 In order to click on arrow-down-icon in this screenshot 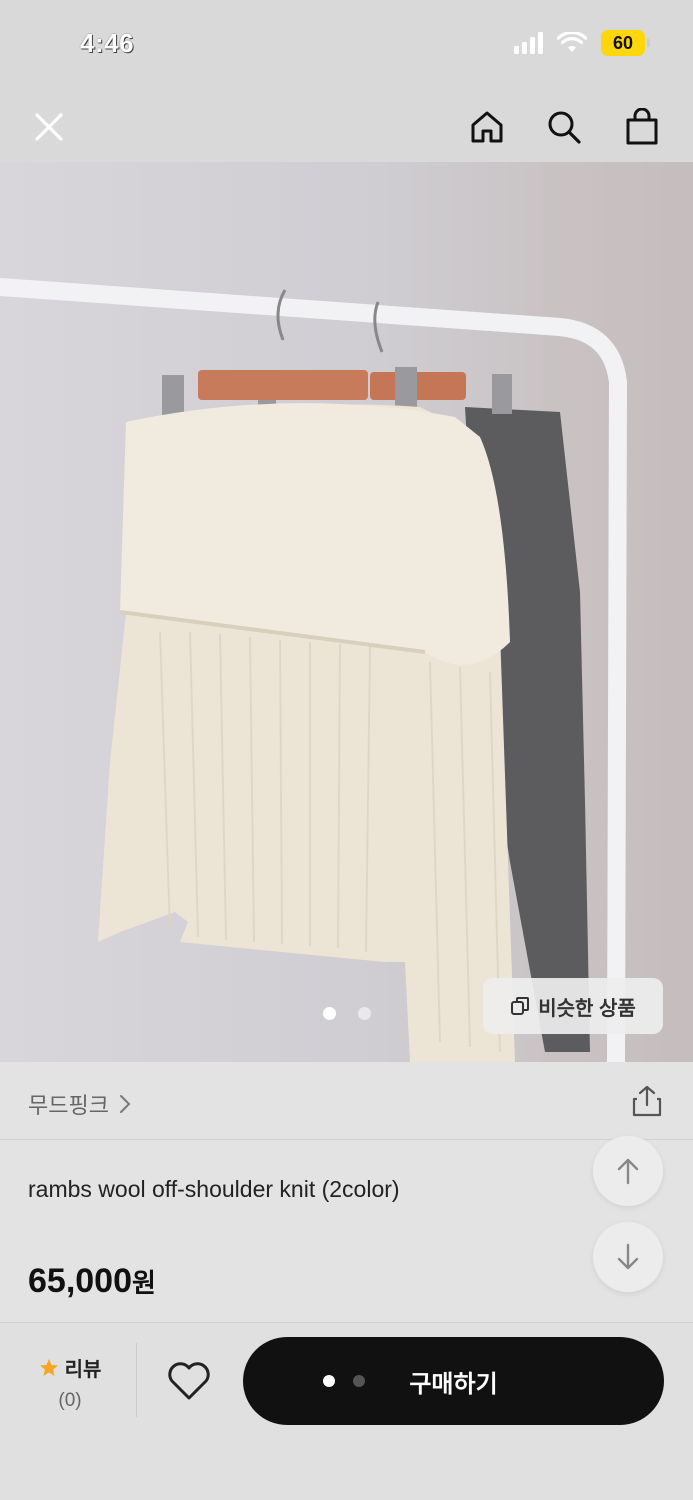, I will do `click(628, 1256)`.